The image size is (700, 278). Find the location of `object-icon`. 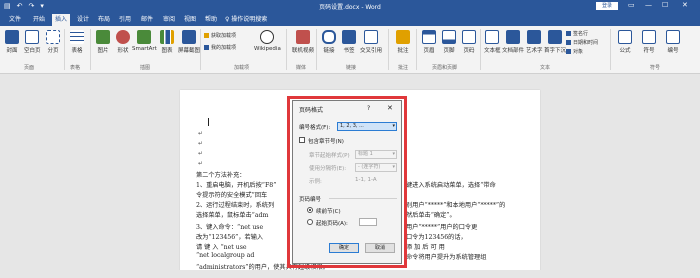

object-icon is located at coordinates (568, 51).